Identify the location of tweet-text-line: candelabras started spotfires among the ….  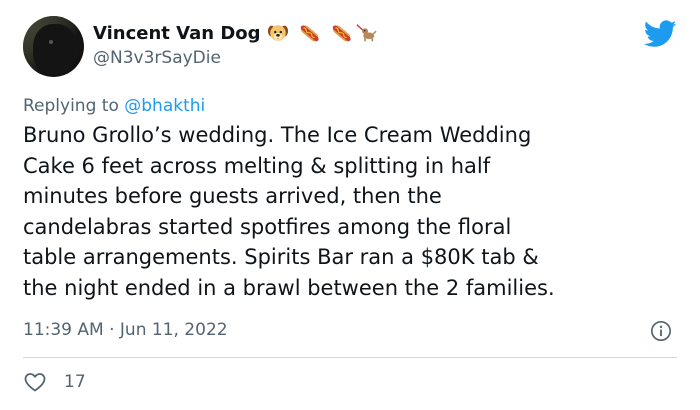
(267, 226).